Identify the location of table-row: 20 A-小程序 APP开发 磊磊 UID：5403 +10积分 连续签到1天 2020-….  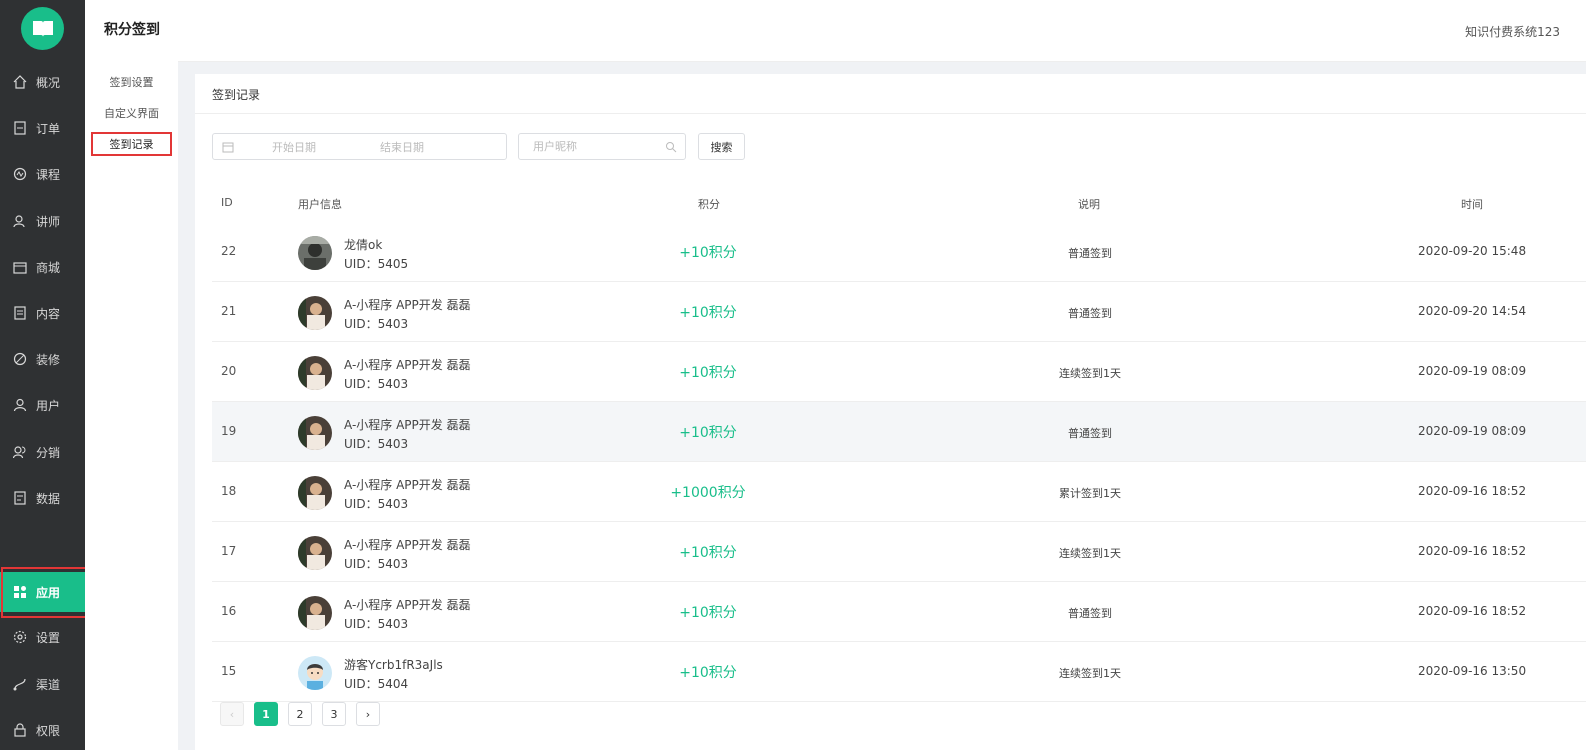
(899, 372).